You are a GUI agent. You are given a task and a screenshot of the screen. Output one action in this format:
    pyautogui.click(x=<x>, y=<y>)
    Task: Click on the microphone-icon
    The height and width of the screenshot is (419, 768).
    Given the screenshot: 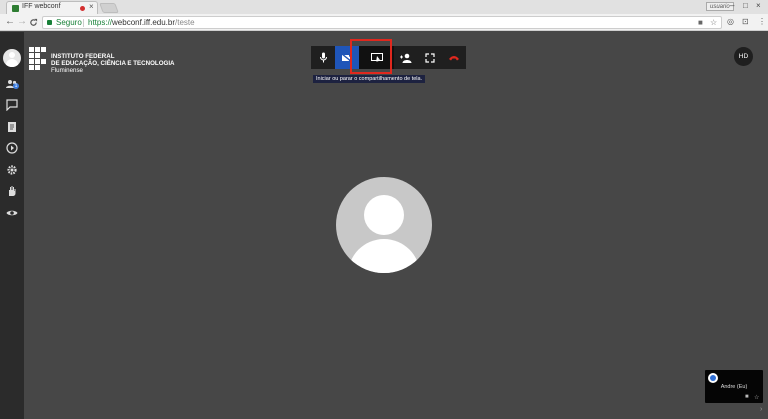 What is the action you would take?
    pyautogui.click(x=323, y=57)
    